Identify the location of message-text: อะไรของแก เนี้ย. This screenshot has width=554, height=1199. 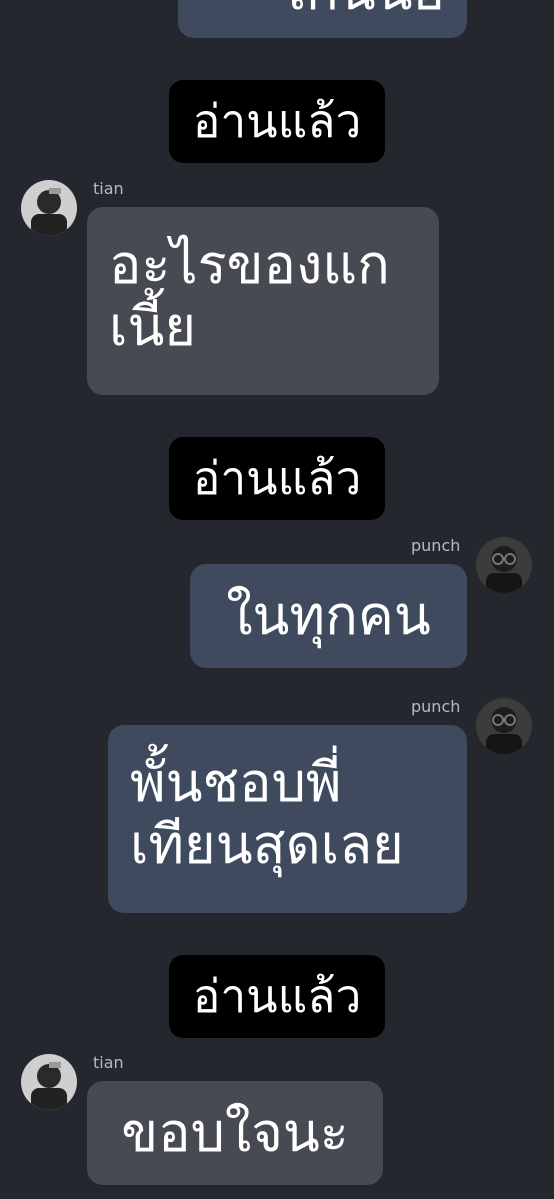
(249, 295).